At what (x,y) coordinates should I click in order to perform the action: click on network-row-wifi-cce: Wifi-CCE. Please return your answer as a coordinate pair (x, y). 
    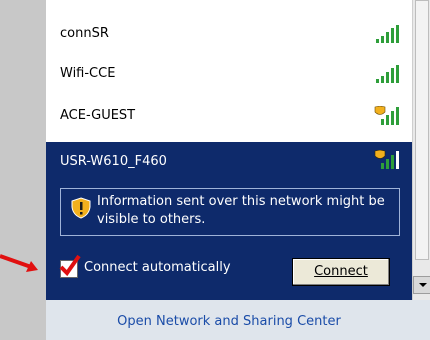
    Looking at the image, I should click on (229, 74).